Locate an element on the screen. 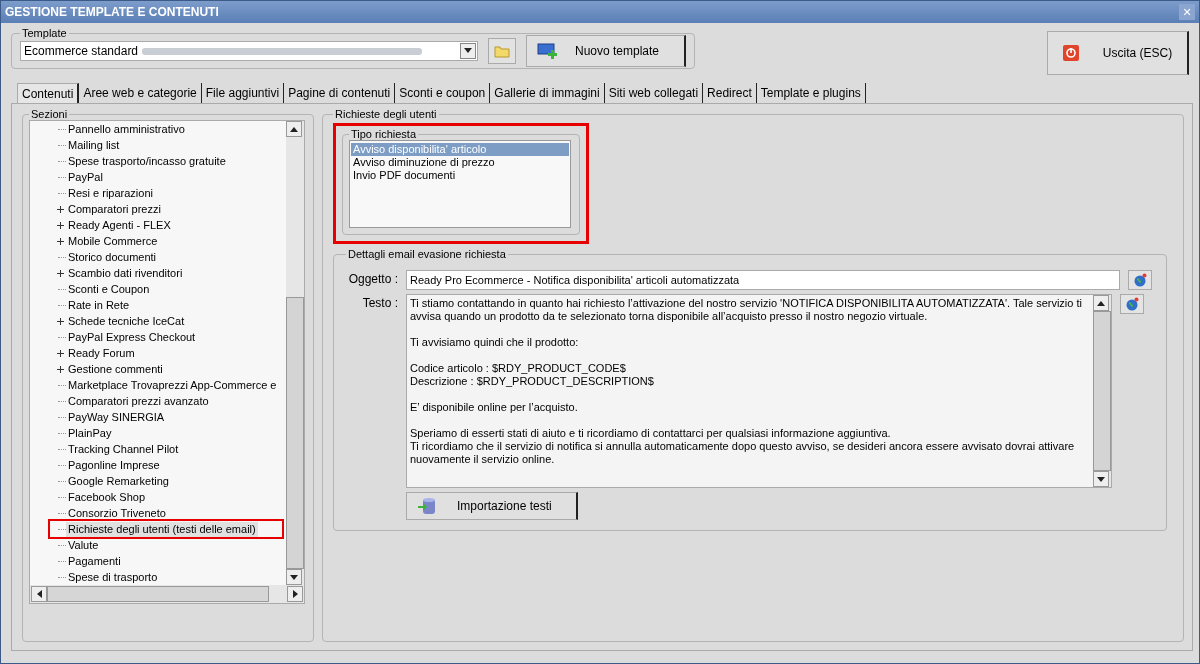  exit-button: Uscita (ESC) is located at coordinates (1118, 53).